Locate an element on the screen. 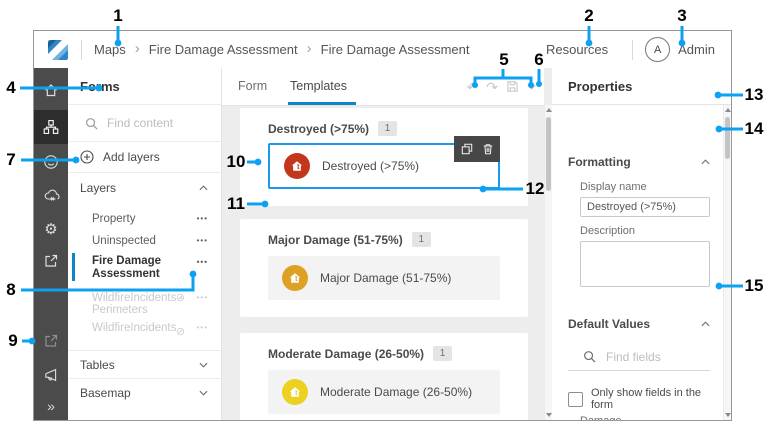 Image resolution: width=773 pixels, height=423 pixels. layer-item-fire-damage-assessment: Fire Damage Assessment ••• is located at coordinates (144, 268).